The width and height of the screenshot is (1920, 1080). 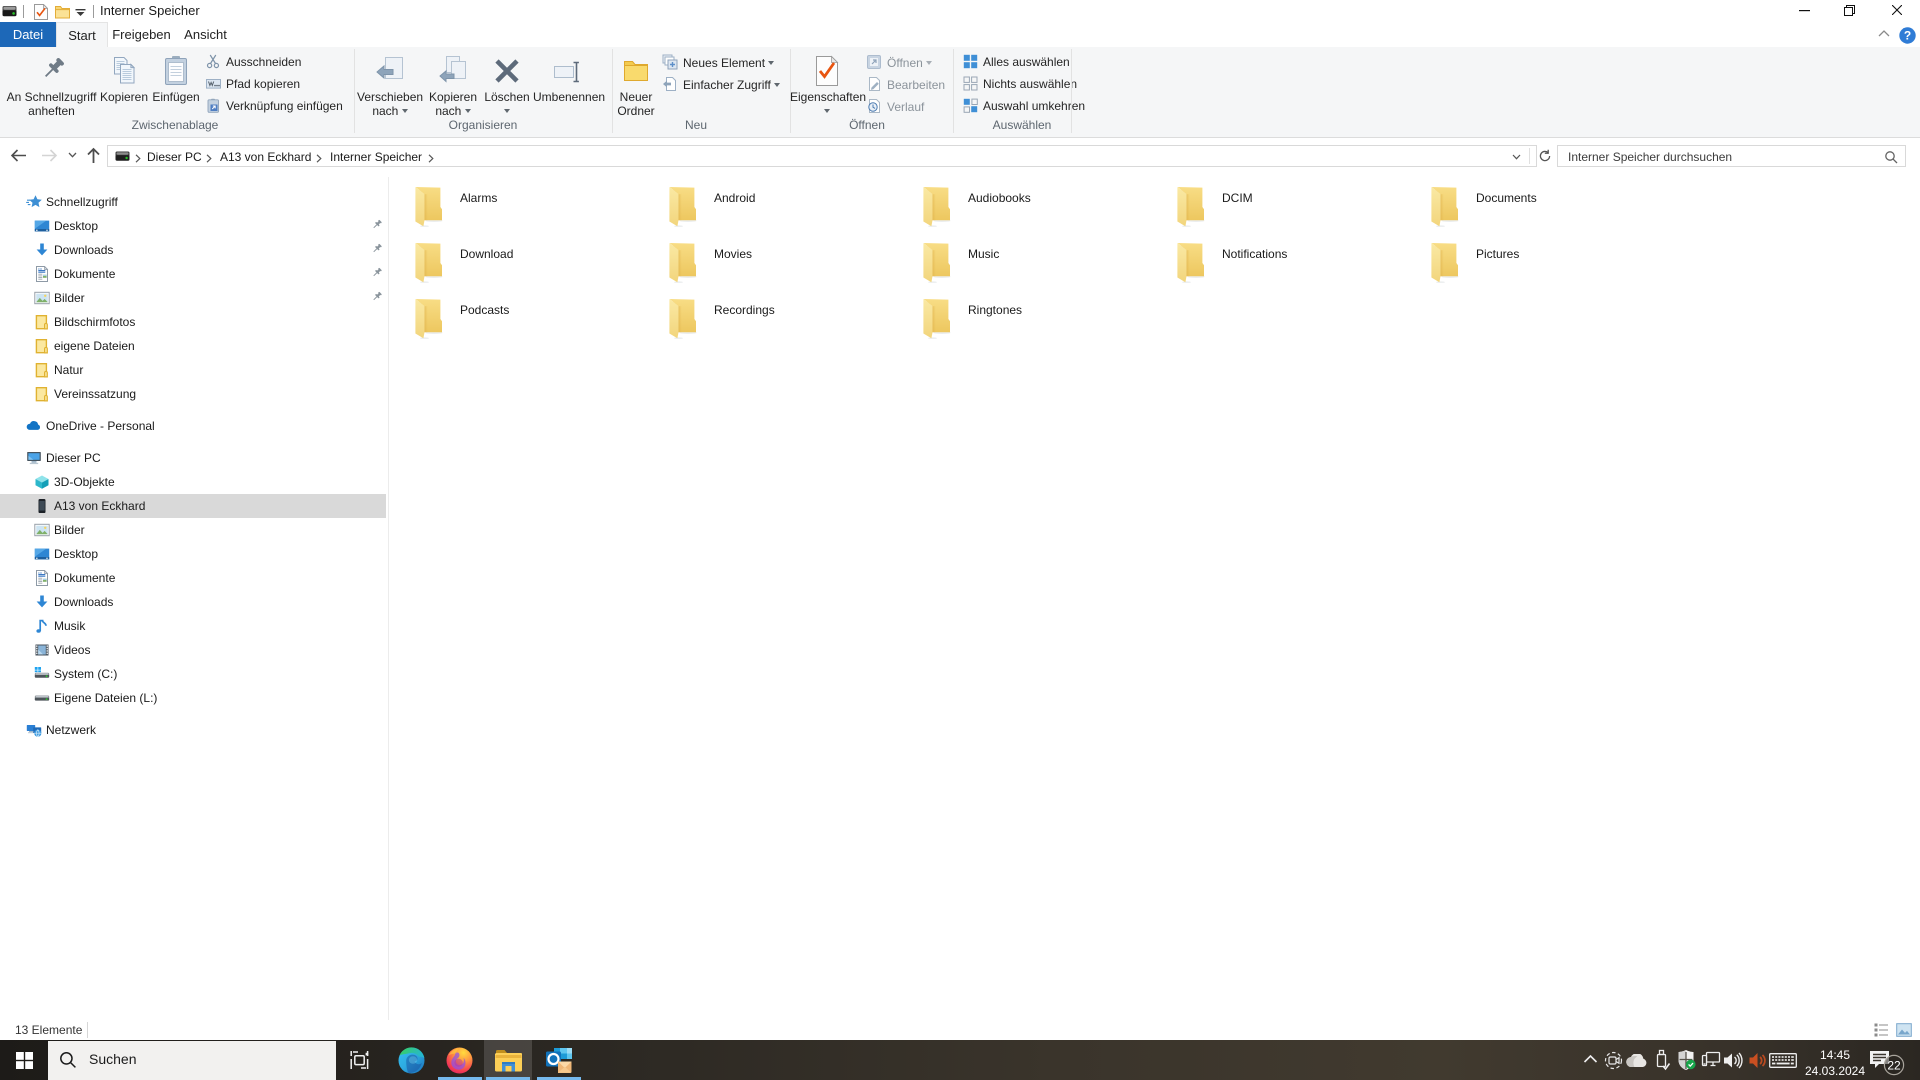 I want to click on svg-text: 22, so click(x=1894, y=1065).